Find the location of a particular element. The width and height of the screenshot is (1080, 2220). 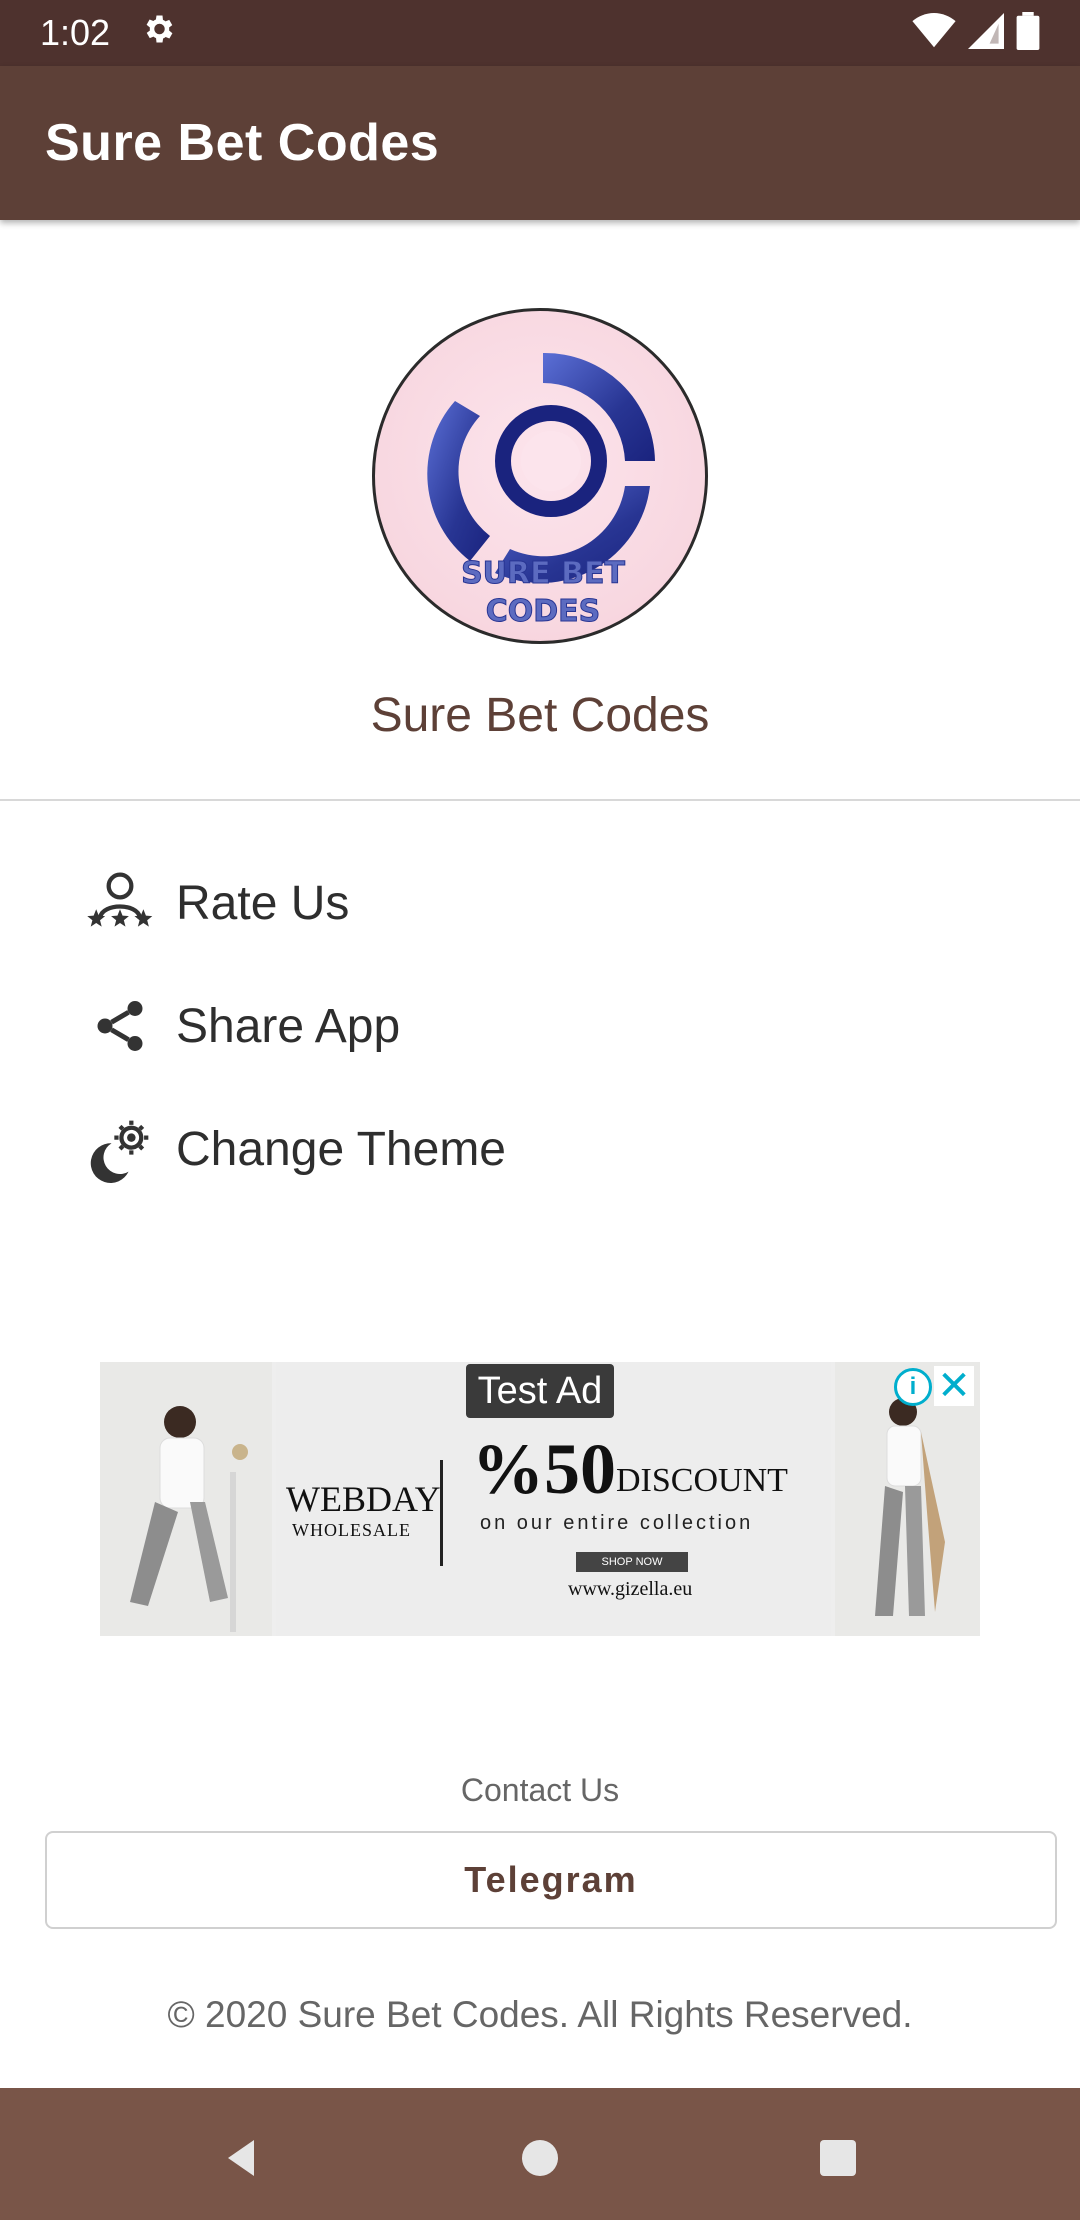

gear-icon is located at coordinates (158, 33).